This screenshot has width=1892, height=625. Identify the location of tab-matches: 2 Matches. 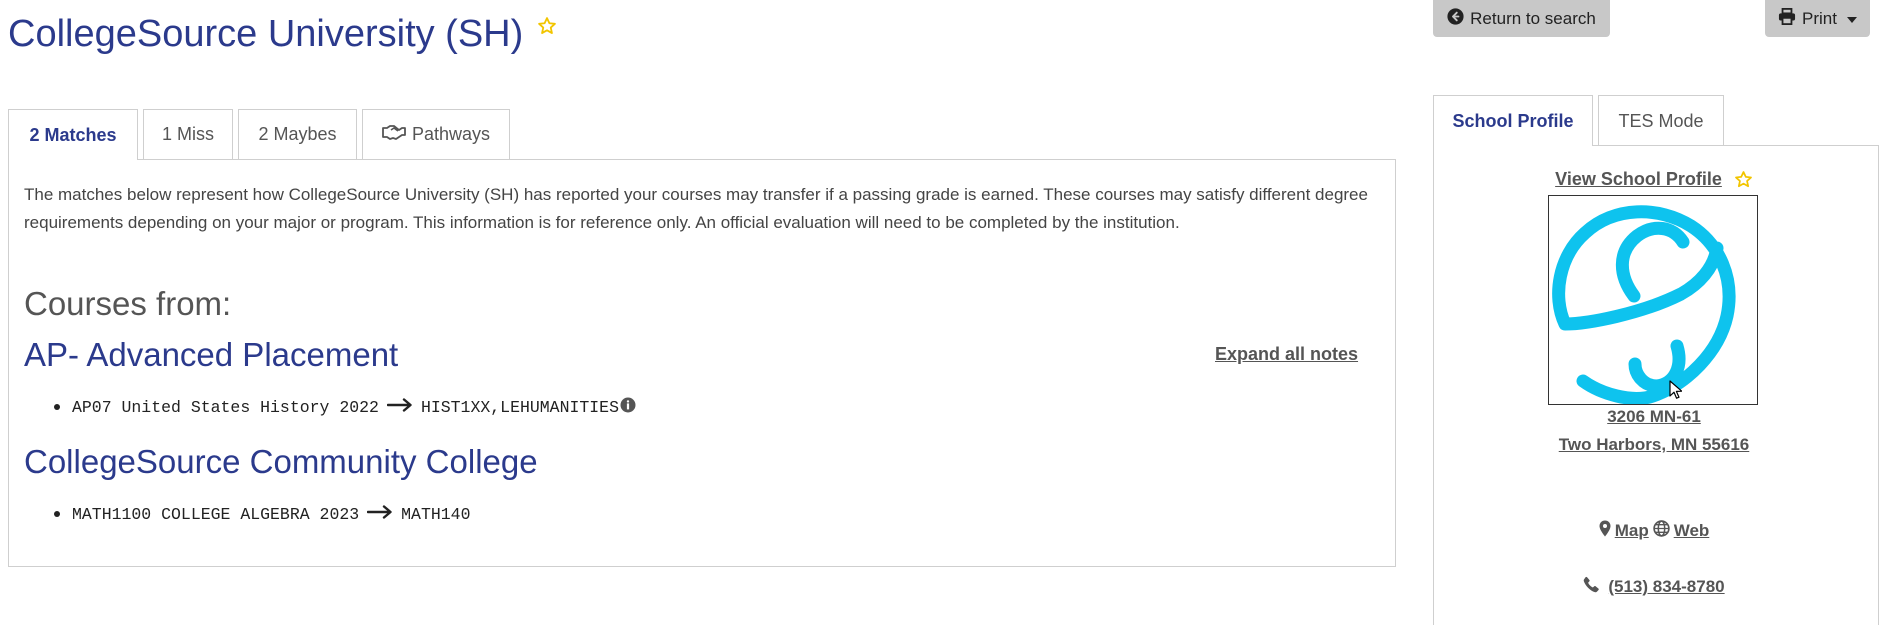
(73, 134).